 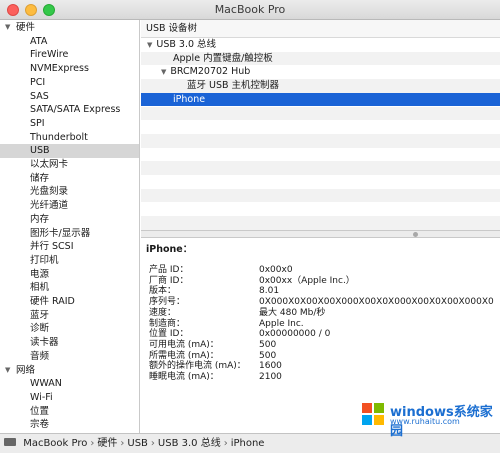 What do you see at coordinates (320, 234) in the screenshot?
I see `split-divider` at bounding box center [320, 234].